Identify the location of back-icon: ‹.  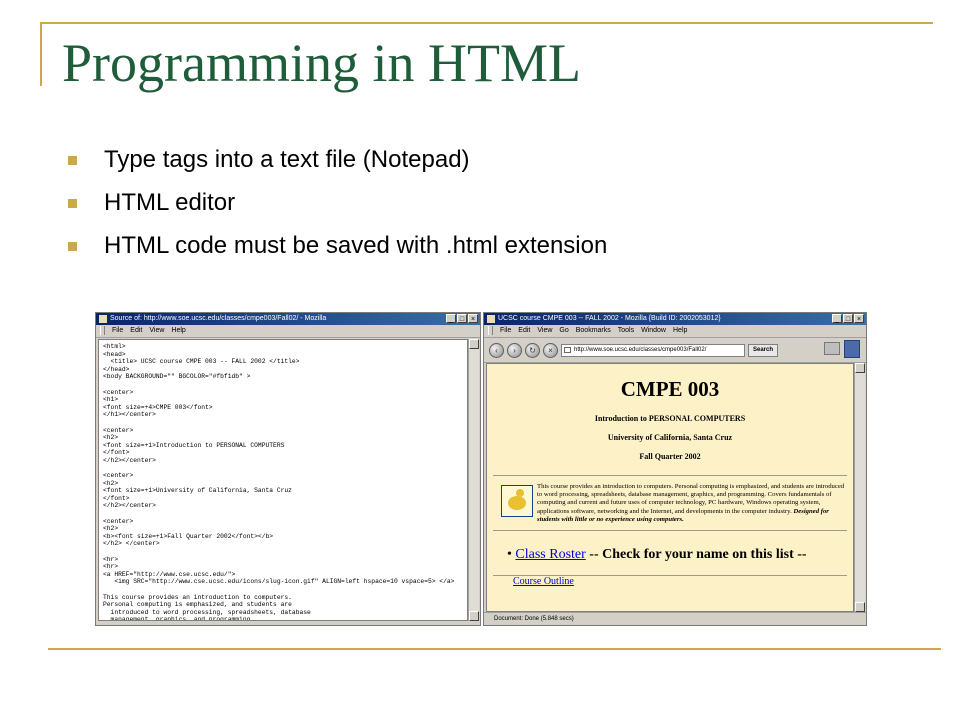
(496, 350).